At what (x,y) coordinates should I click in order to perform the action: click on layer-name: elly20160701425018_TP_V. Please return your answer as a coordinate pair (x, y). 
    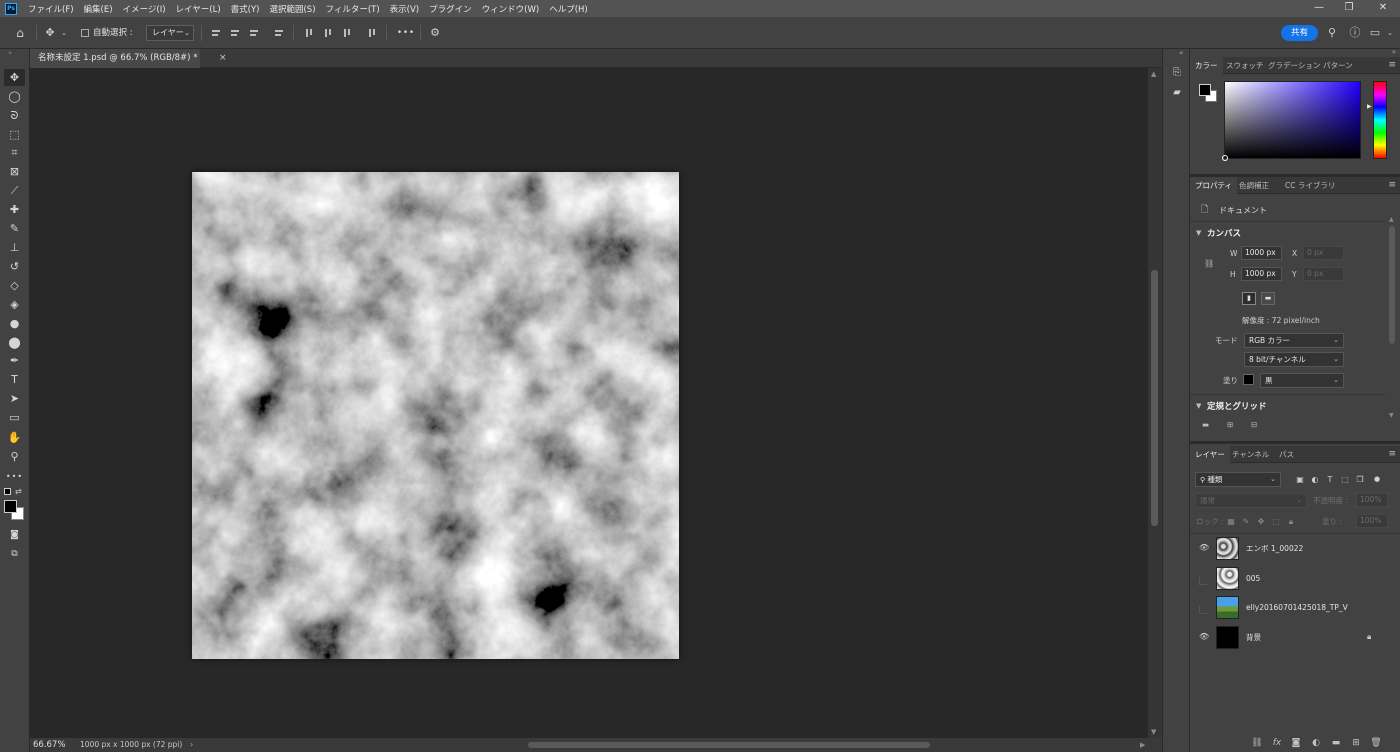
    Looking at the image, I should click on (1297, 607).